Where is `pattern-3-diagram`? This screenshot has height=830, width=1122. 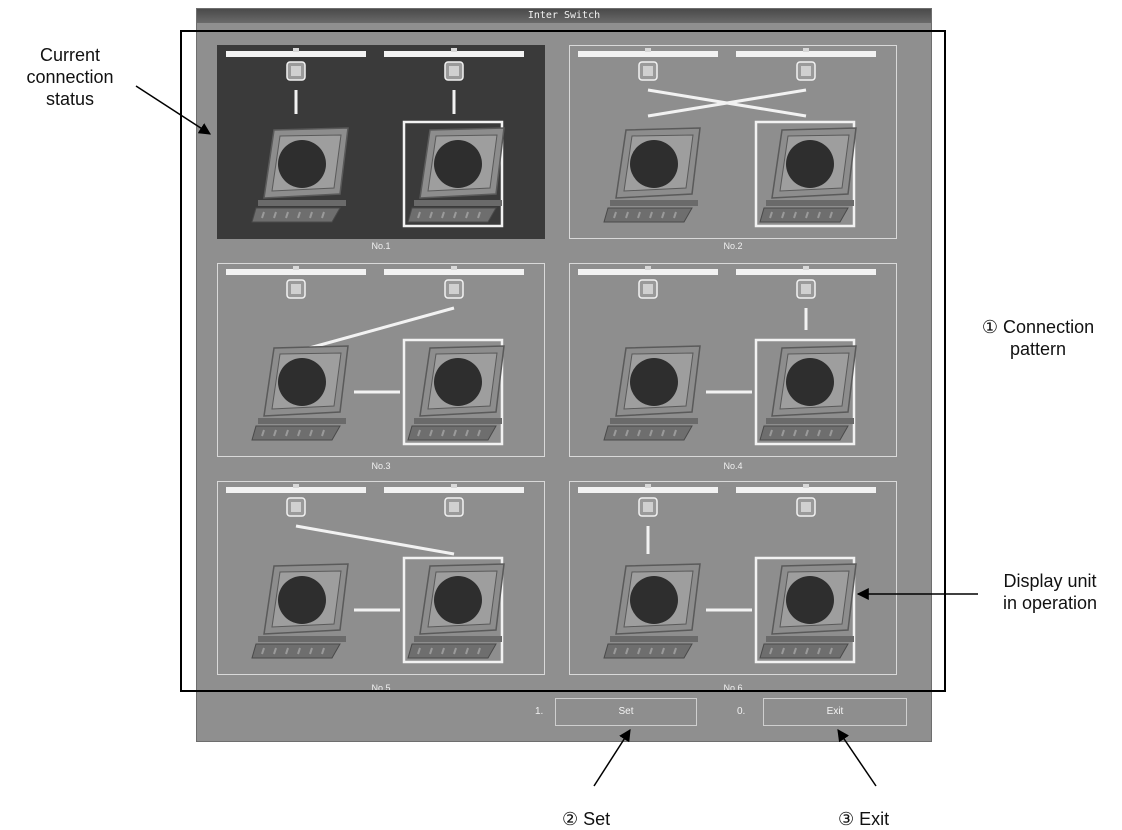 pattern-3-diagram is located at coordinates (375, 356).